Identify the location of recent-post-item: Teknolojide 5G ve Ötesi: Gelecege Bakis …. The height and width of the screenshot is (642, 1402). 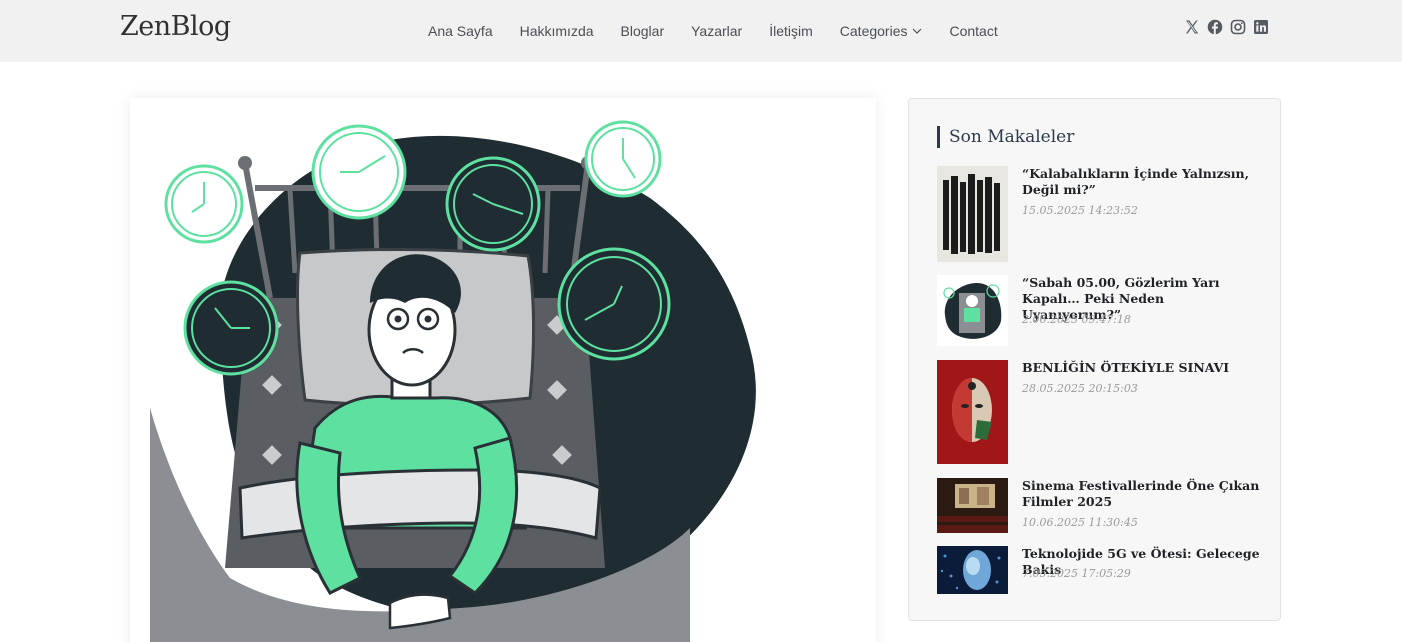
(1098, 570).